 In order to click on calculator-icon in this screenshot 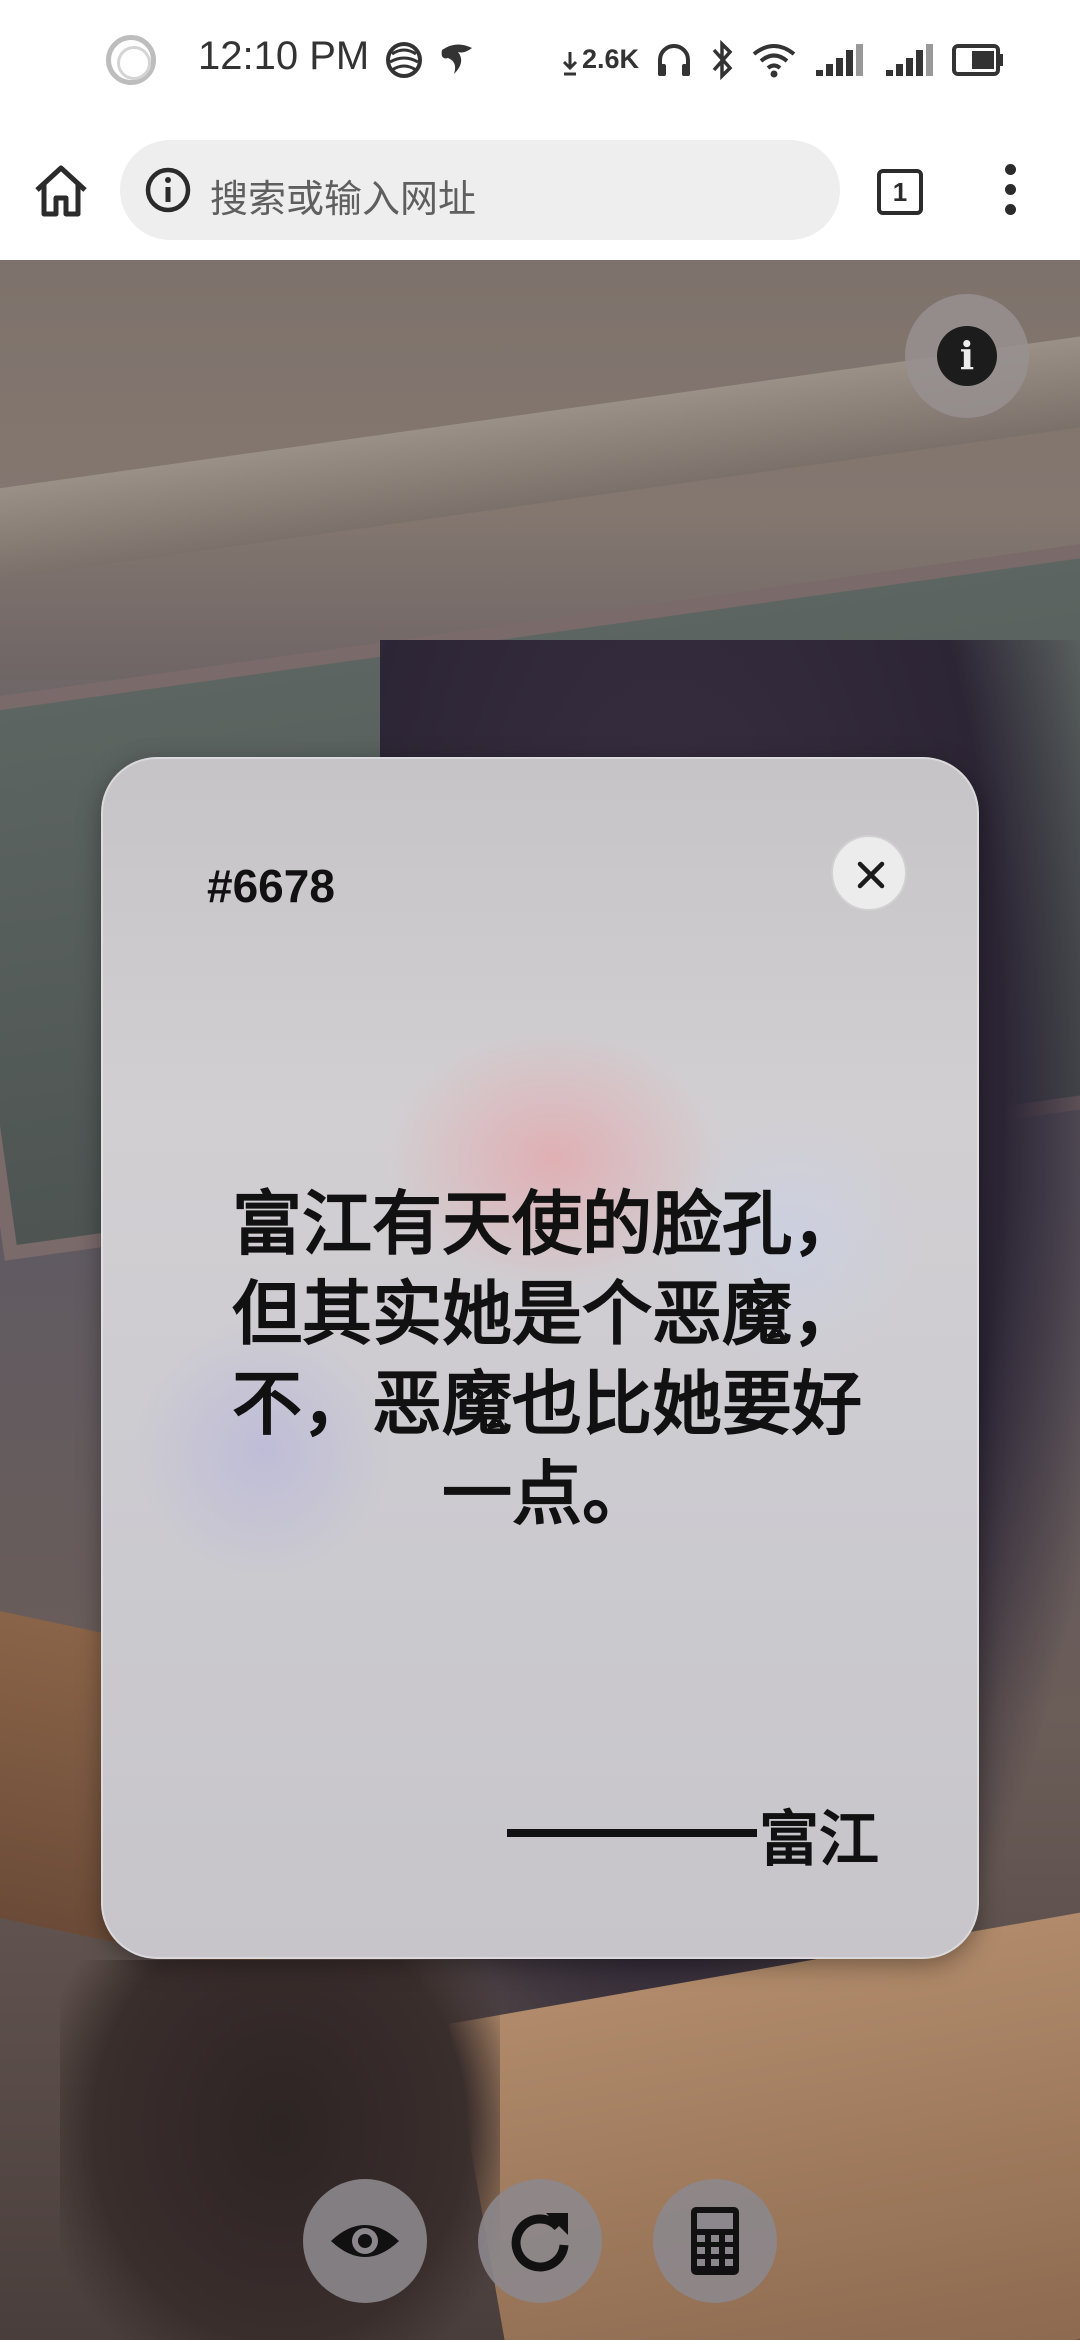, I will do `click(715, 2241)`.